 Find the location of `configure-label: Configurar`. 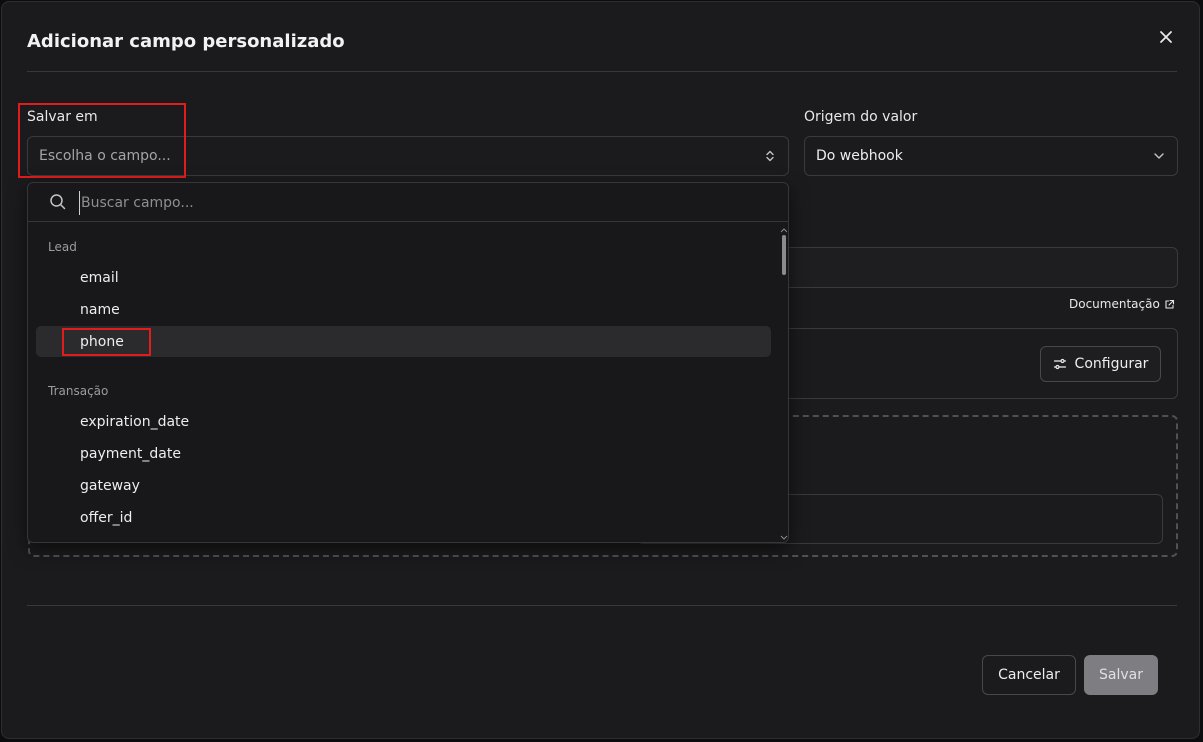

configure-label: Configurar is located at coordinates (1111, 364).